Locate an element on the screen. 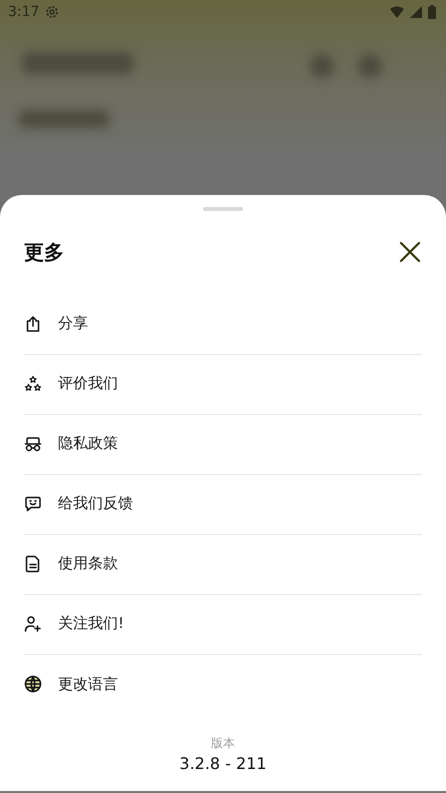 This screenshot has width=446, height=793. menu-item: 评价我们 is located at coordinates (223, 385).